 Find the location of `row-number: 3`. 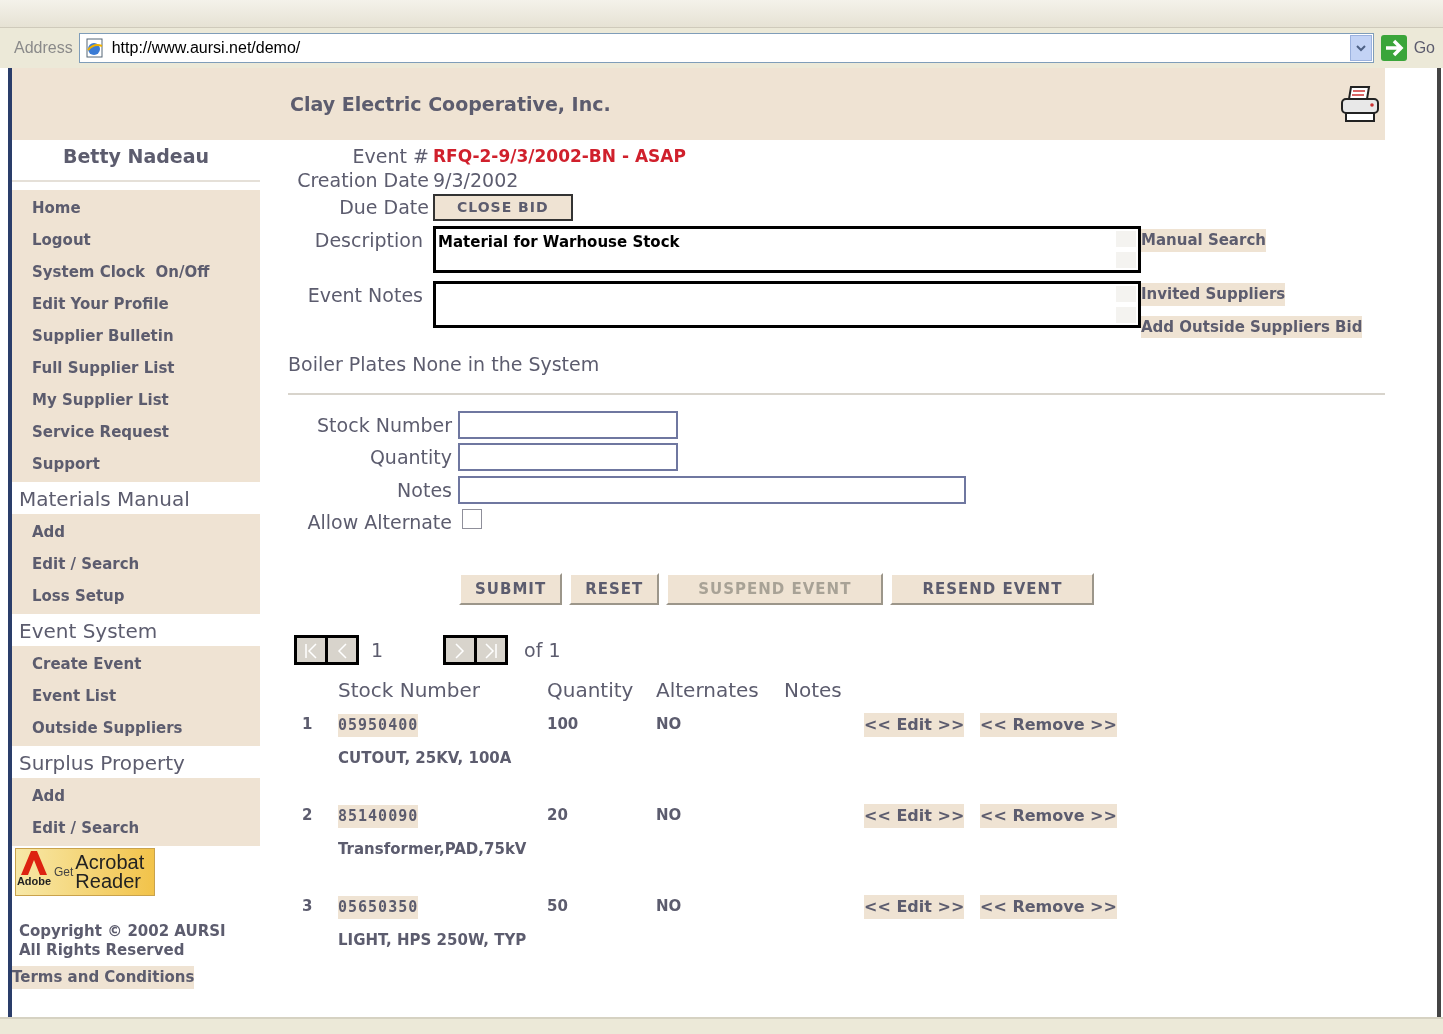

row-number: 3 is located at coordinates (307, 906).